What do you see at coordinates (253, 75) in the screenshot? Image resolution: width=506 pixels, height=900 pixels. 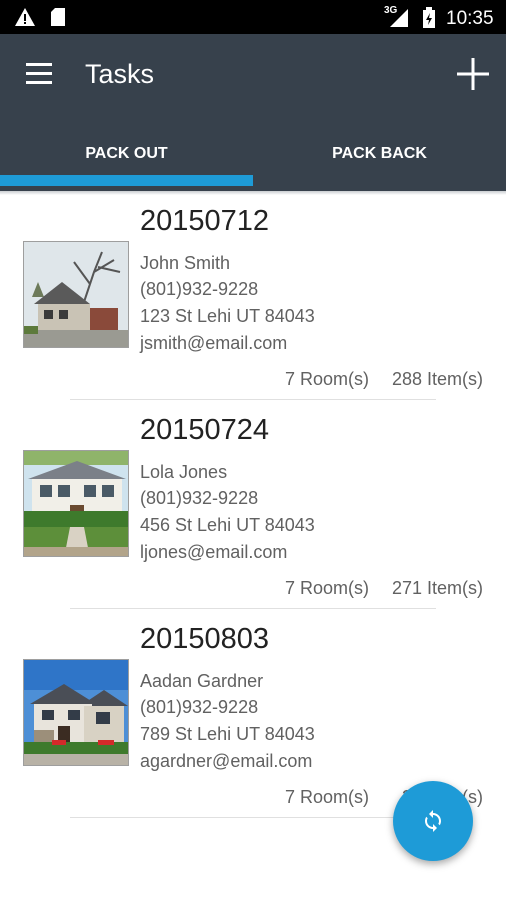 I see `app-bar: Tasks` at bounding box center [253, 75].